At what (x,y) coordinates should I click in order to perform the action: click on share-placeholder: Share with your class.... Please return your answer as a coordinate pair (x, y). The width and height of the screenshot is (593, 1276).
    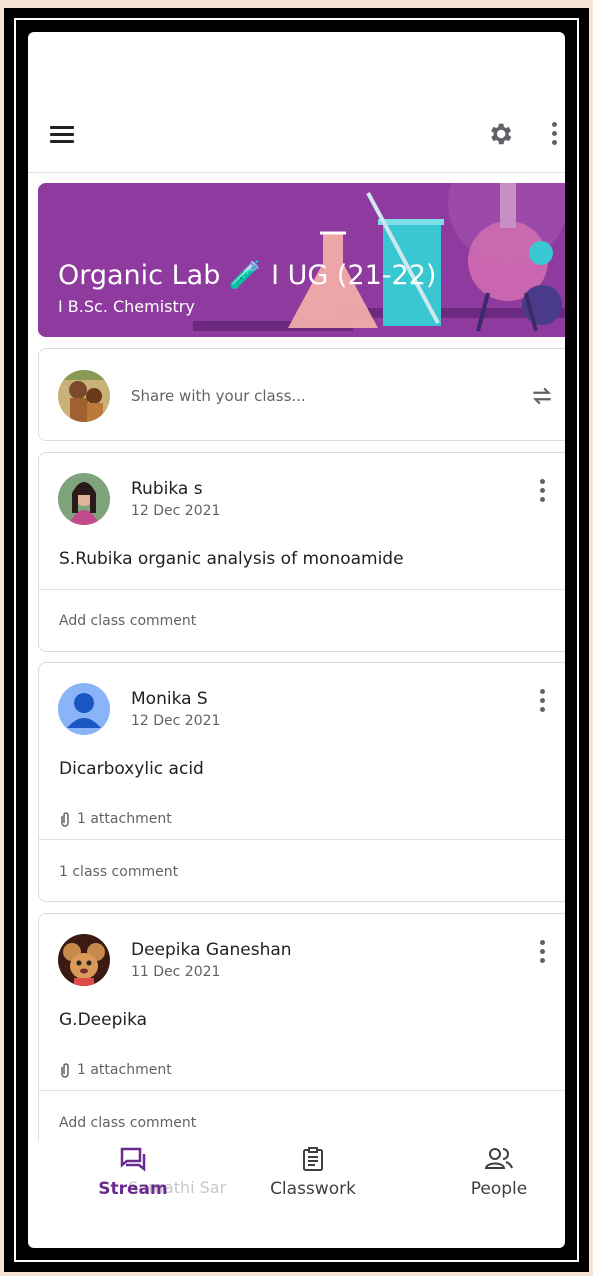
    Looking at the image, I should click on (218, 396).